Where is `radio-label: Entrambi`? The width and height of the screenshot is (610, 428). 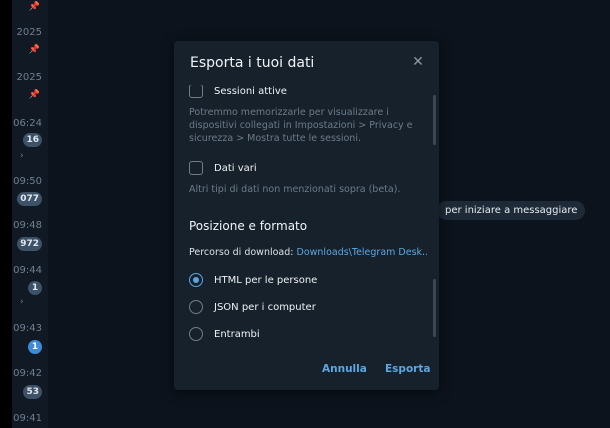 radio-label: Entrambi is located at coordinates (237, 334).